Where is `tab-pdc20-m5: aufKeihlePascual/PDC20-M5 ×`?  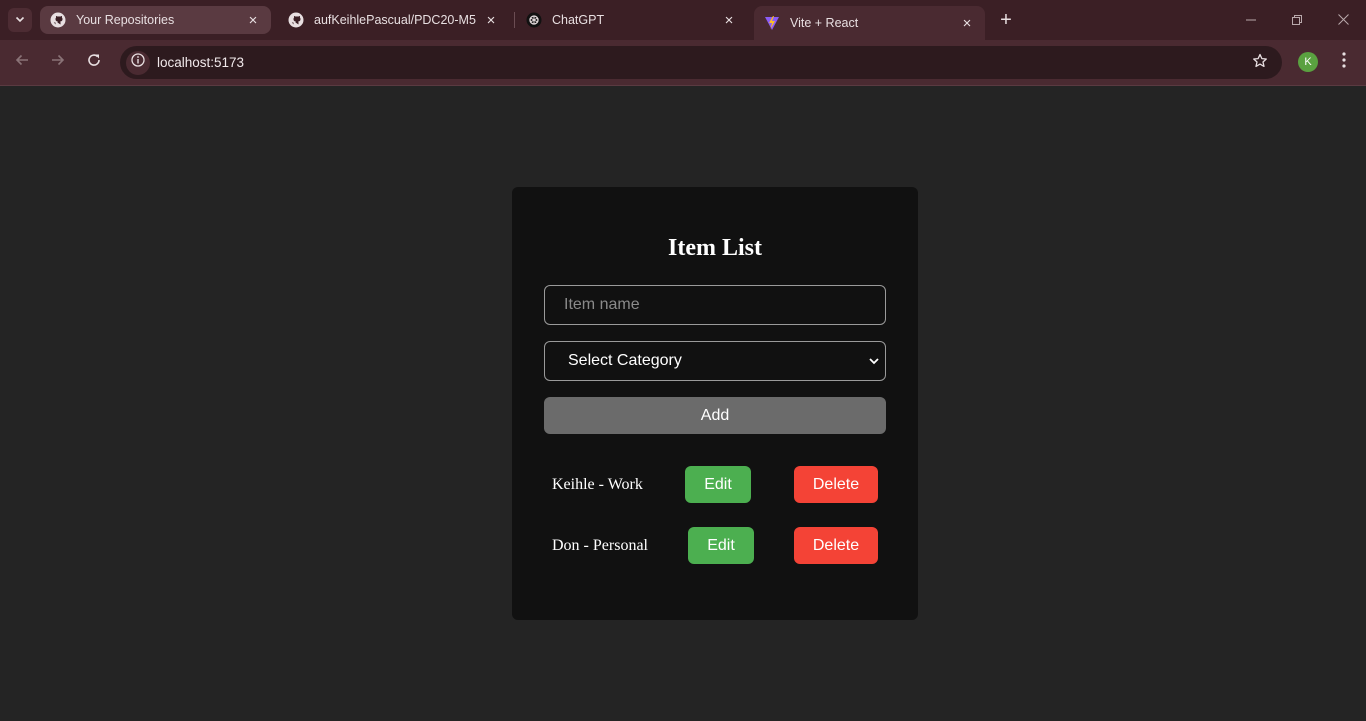
tab-pdc20-m5: aufKeihlePascual/PDC20-M5 × is located at coordinates (393, 20).